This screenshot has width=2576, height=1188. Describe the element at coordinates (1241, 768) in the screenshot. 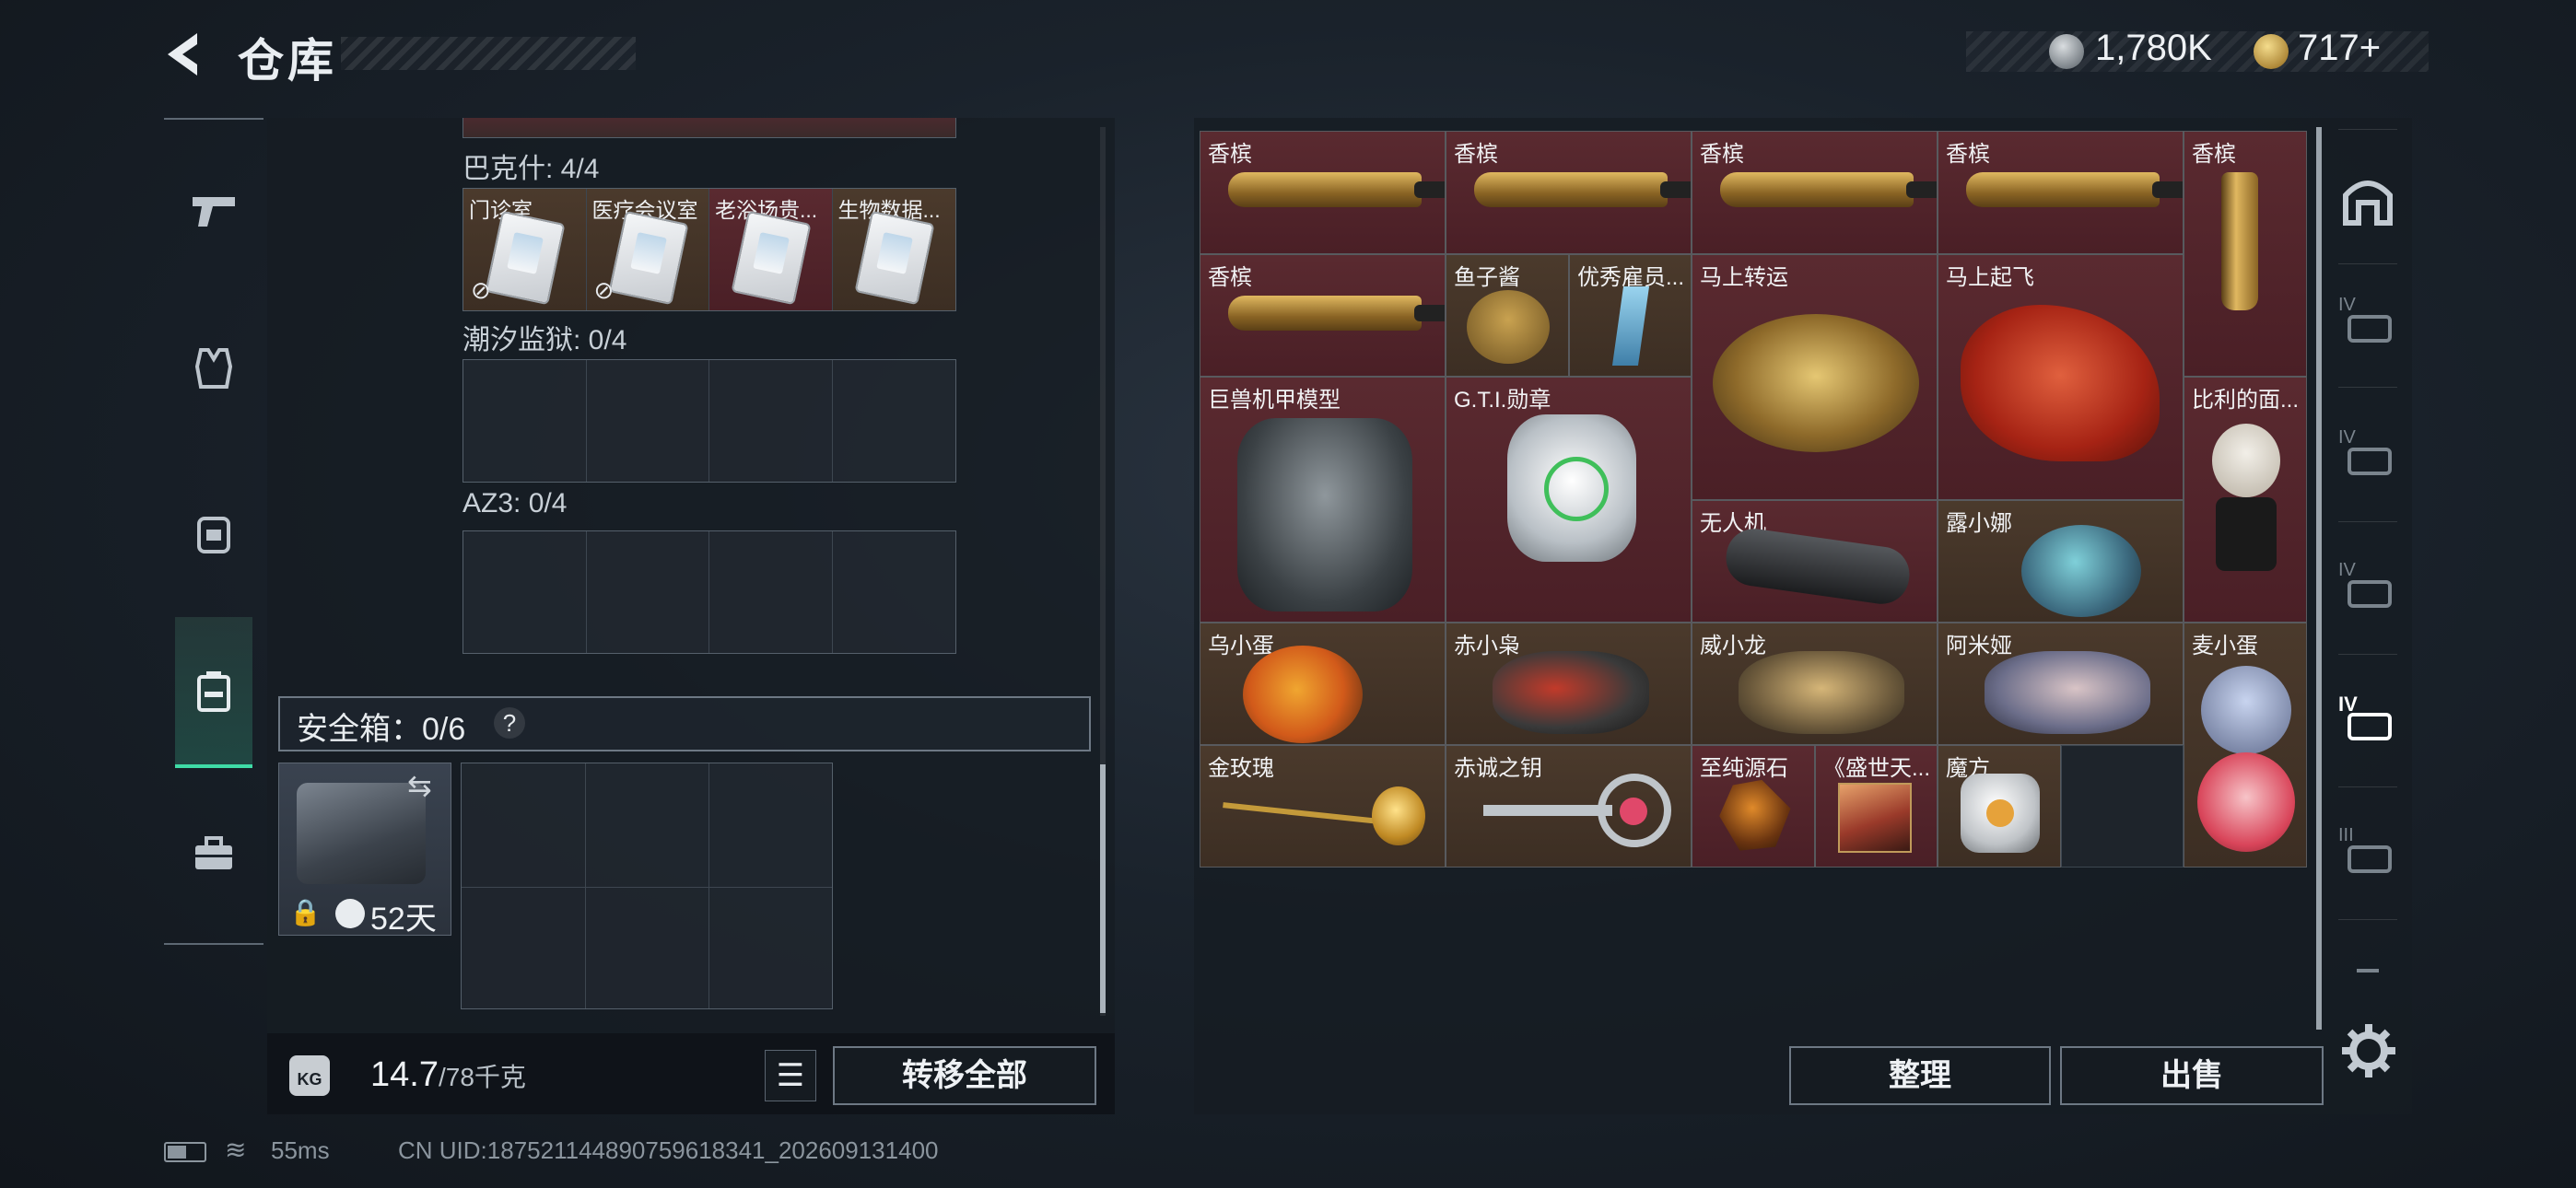

I see `item-label: 金玫瑰` at that location.